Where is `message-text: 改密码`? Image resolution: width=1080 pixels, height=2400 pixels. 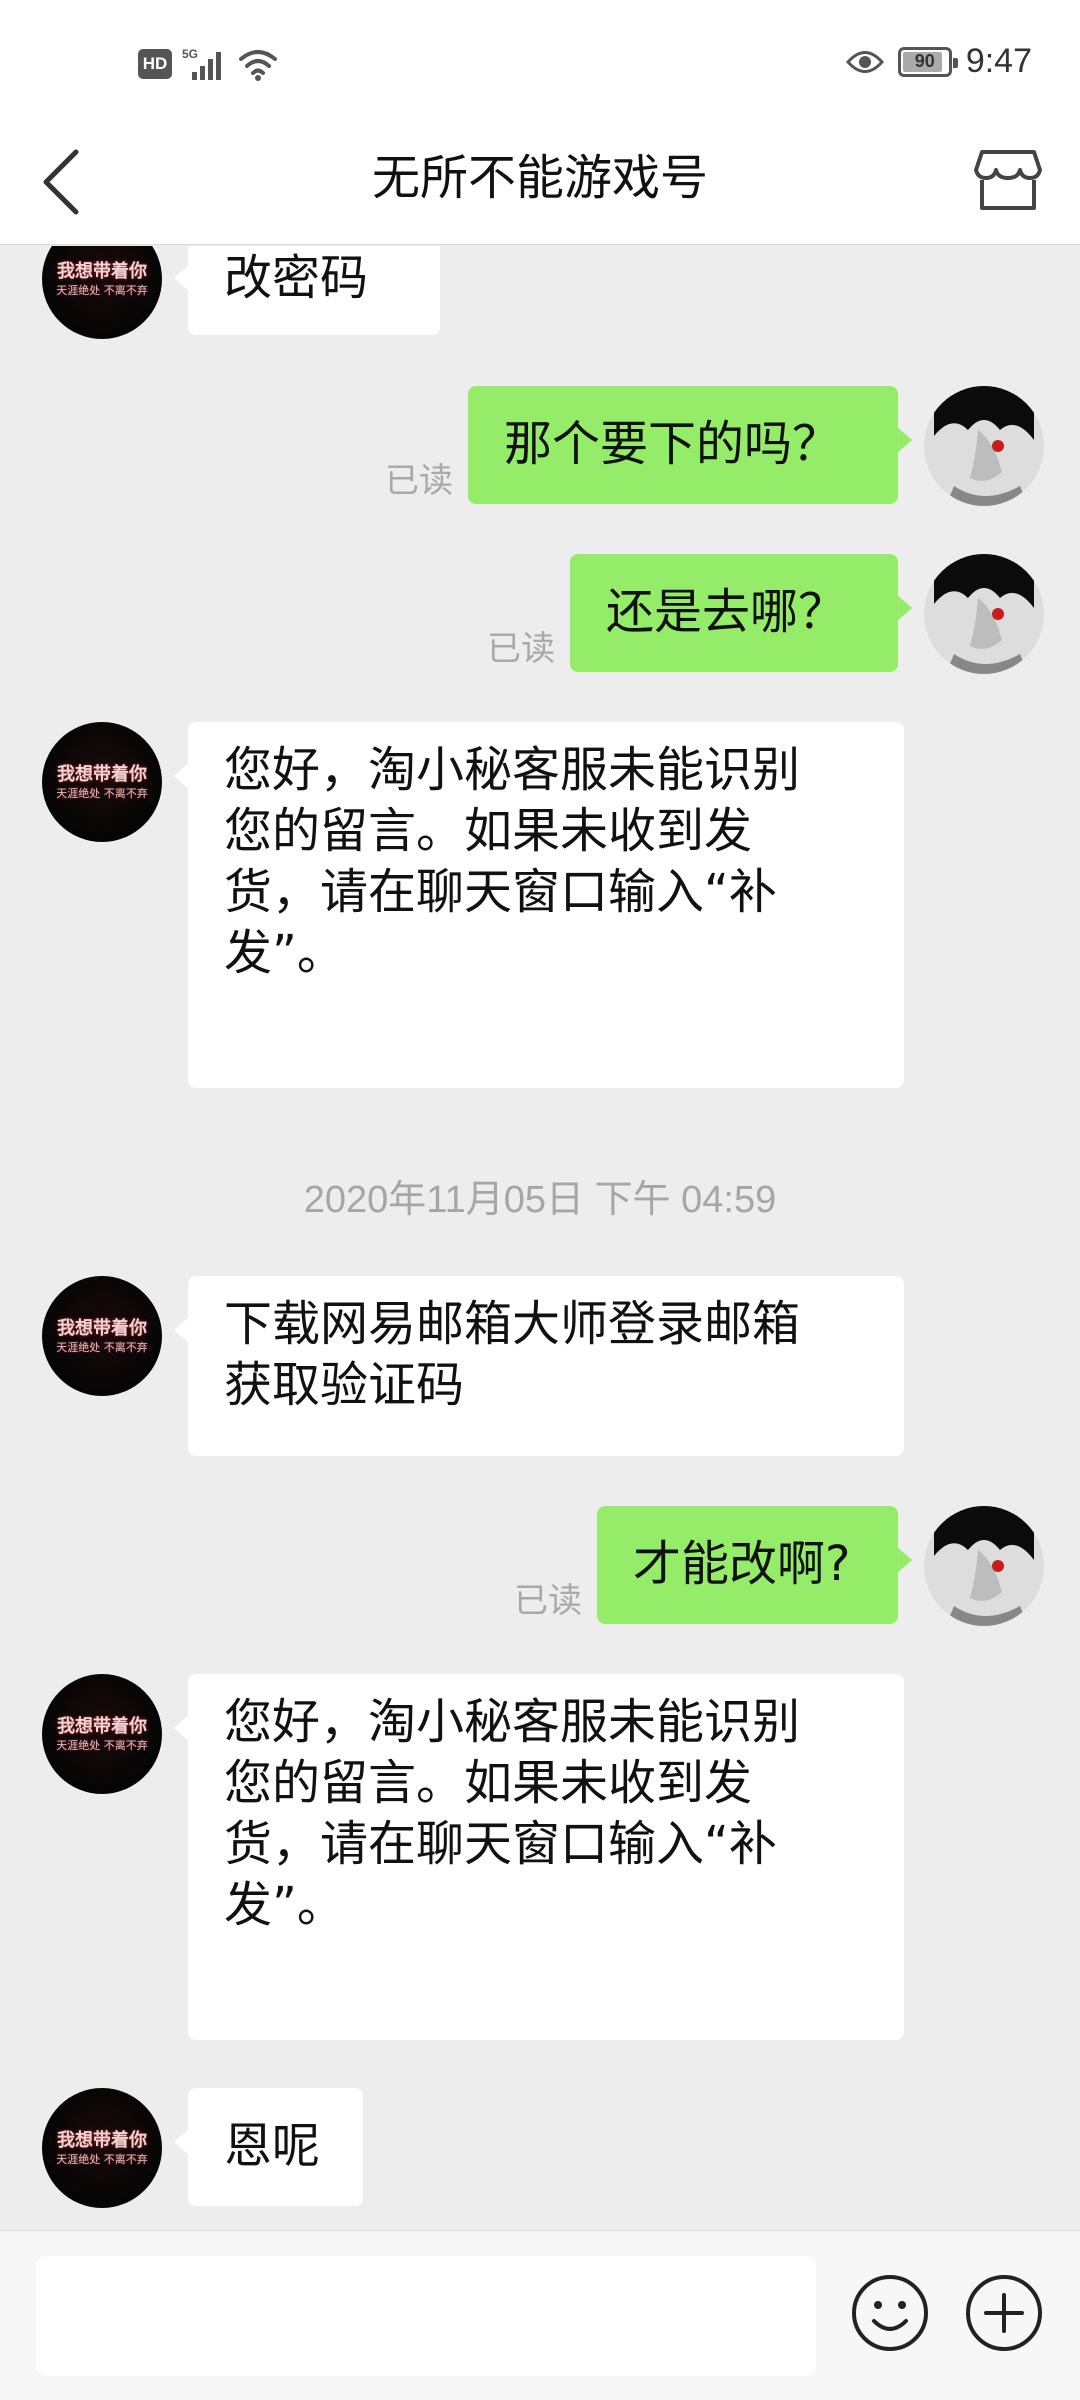 message-text: 改密码 is located at coordinates (296, 278).